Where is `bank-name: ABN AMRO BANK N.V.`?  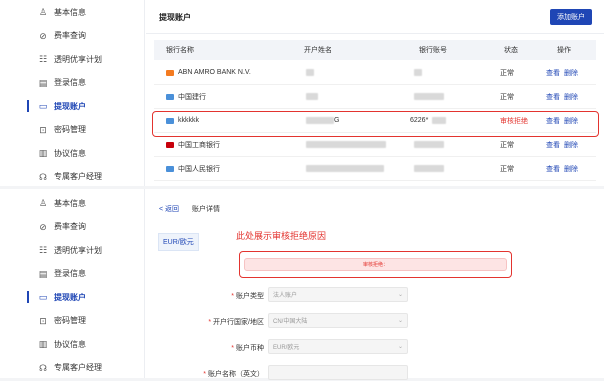
bank-name: ABN AMRO BANK N.V. is located at coordinates (214, 72).